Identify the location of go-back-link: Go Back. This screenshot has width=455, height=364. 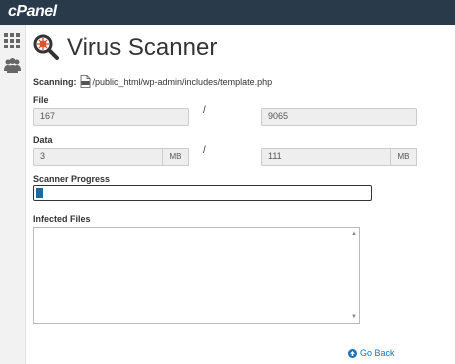
(371, 353).